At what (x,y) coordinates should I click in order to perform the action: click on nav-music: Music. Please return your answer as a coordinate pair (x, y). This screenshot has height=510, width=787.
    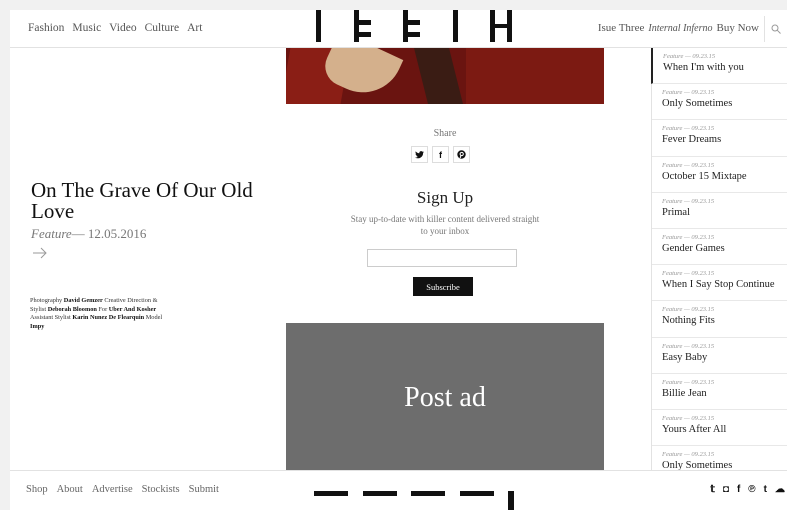
    Looking at the image, I should click on (86, 28).